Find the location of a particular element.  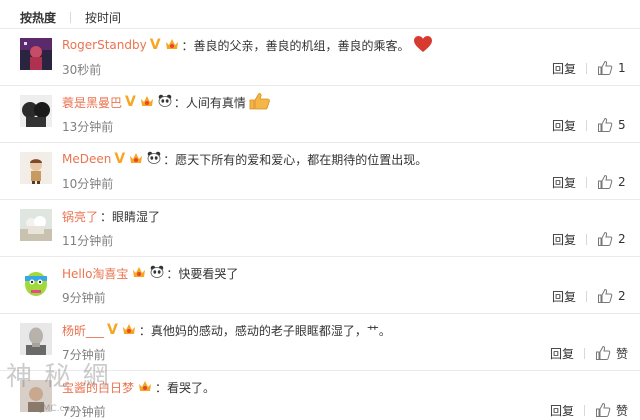

tab-divider is located at coordinates (71, 17).